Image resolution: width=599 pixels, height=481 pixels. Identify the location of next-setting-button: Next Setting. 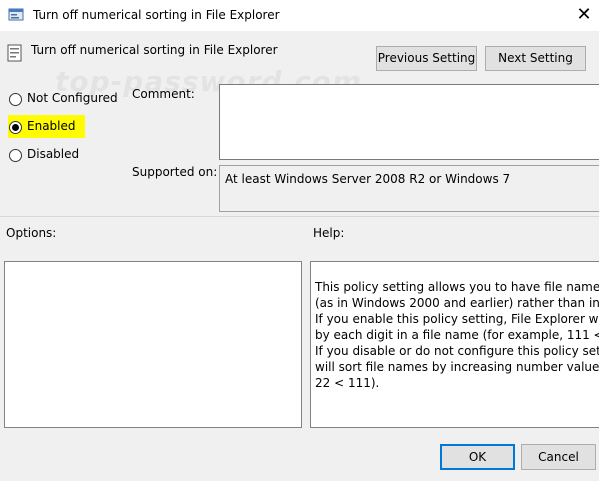
(535, 58).